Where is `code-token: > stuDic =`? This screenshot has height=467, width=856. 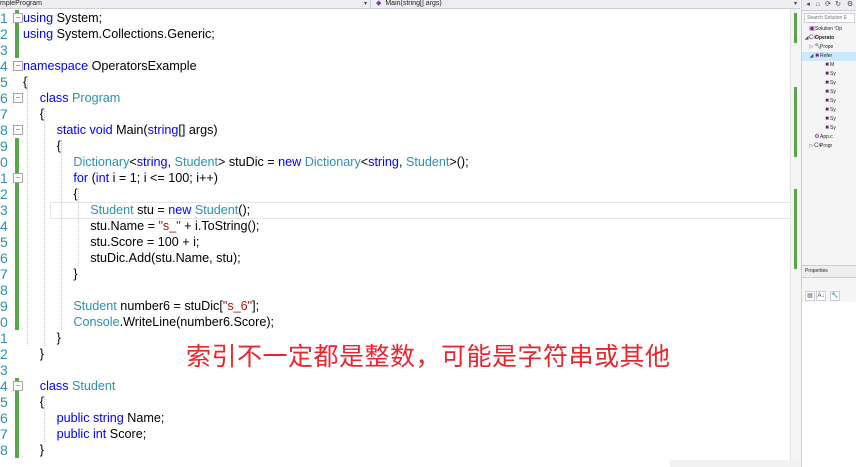
code-token: > stuDic = is located at coordinates (248, 162).